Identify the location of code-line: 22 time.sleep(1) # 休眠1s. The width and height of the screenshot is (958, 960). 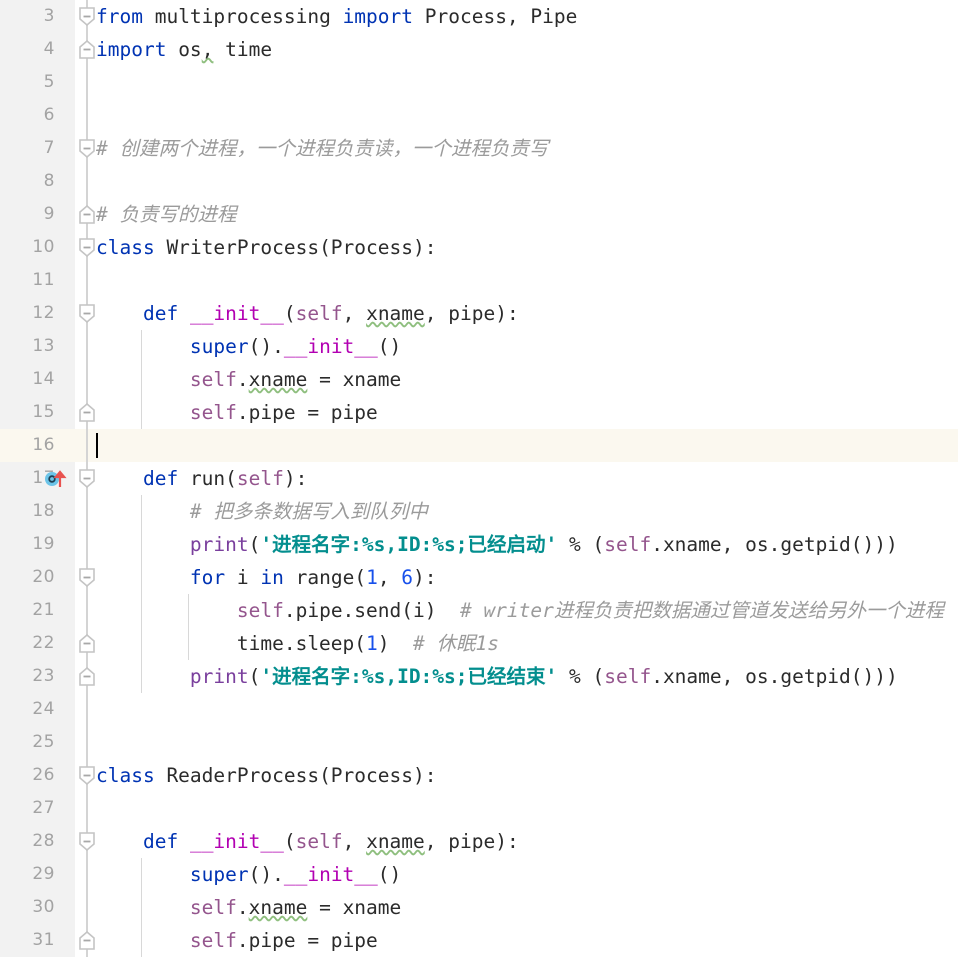
(479, 643).